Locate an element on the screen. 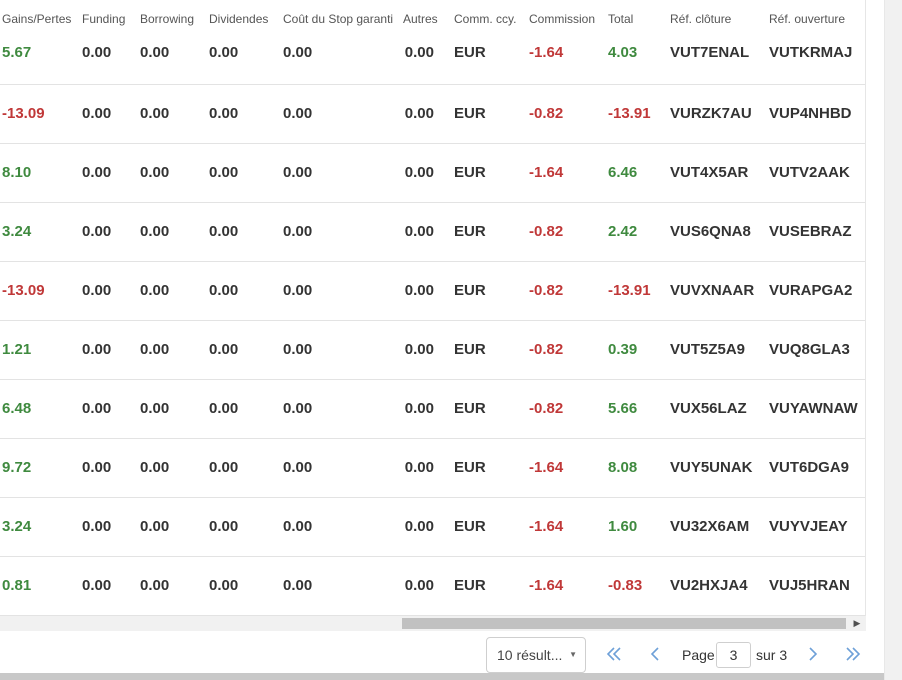  cell-total: 4.03 is located at coordinates (637, 61).